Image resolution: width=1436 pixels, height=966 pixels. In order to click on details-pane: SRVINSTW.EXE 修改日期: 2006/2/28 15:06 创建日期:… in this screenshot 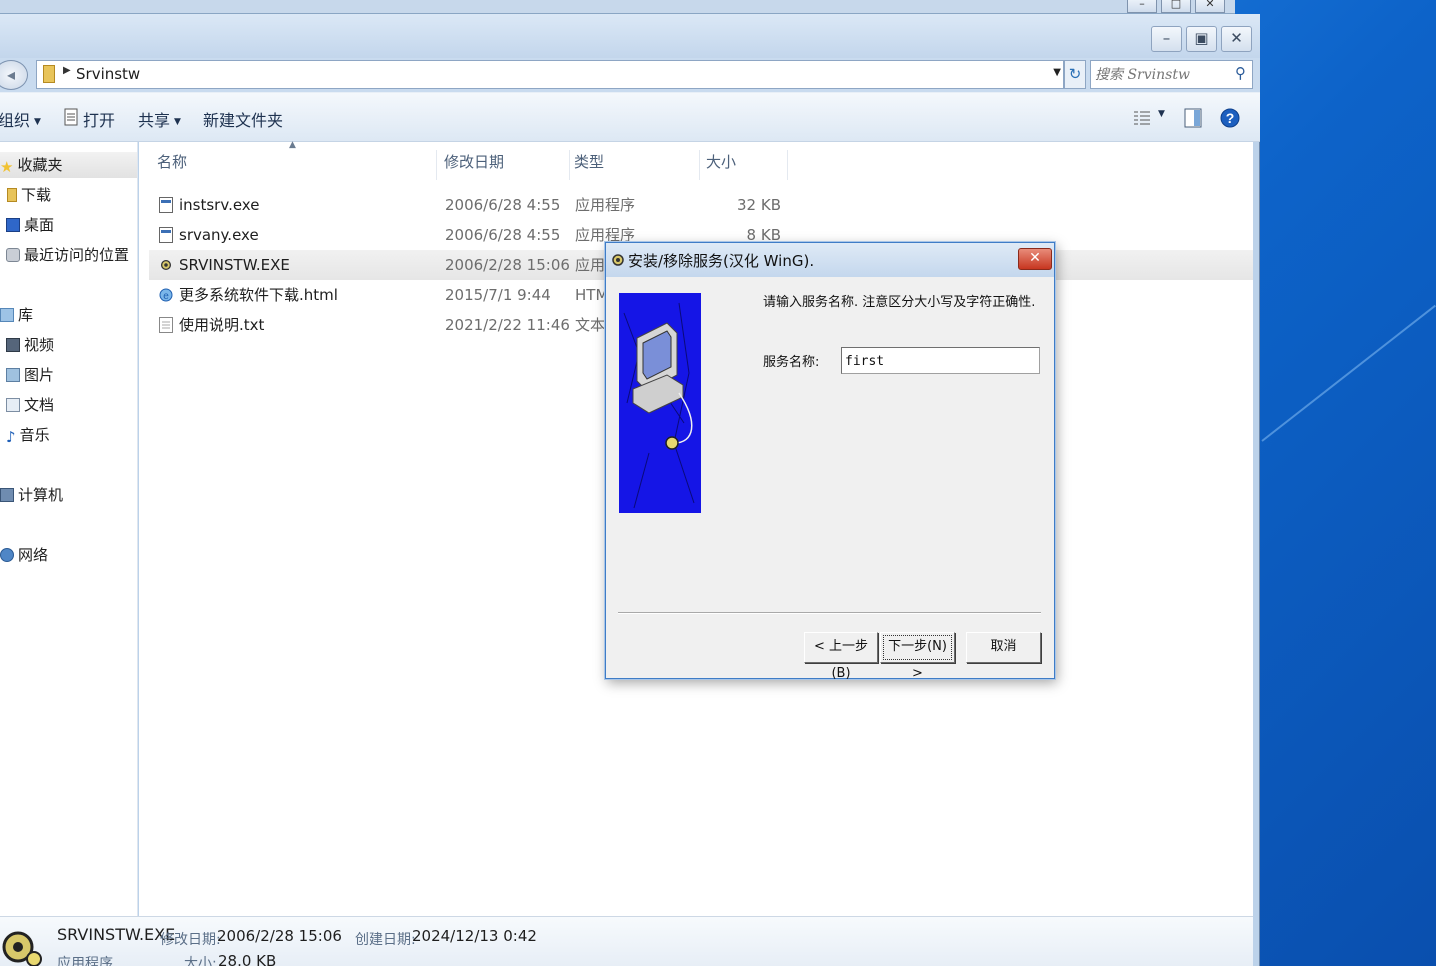, I will do `click(626, 941)`.